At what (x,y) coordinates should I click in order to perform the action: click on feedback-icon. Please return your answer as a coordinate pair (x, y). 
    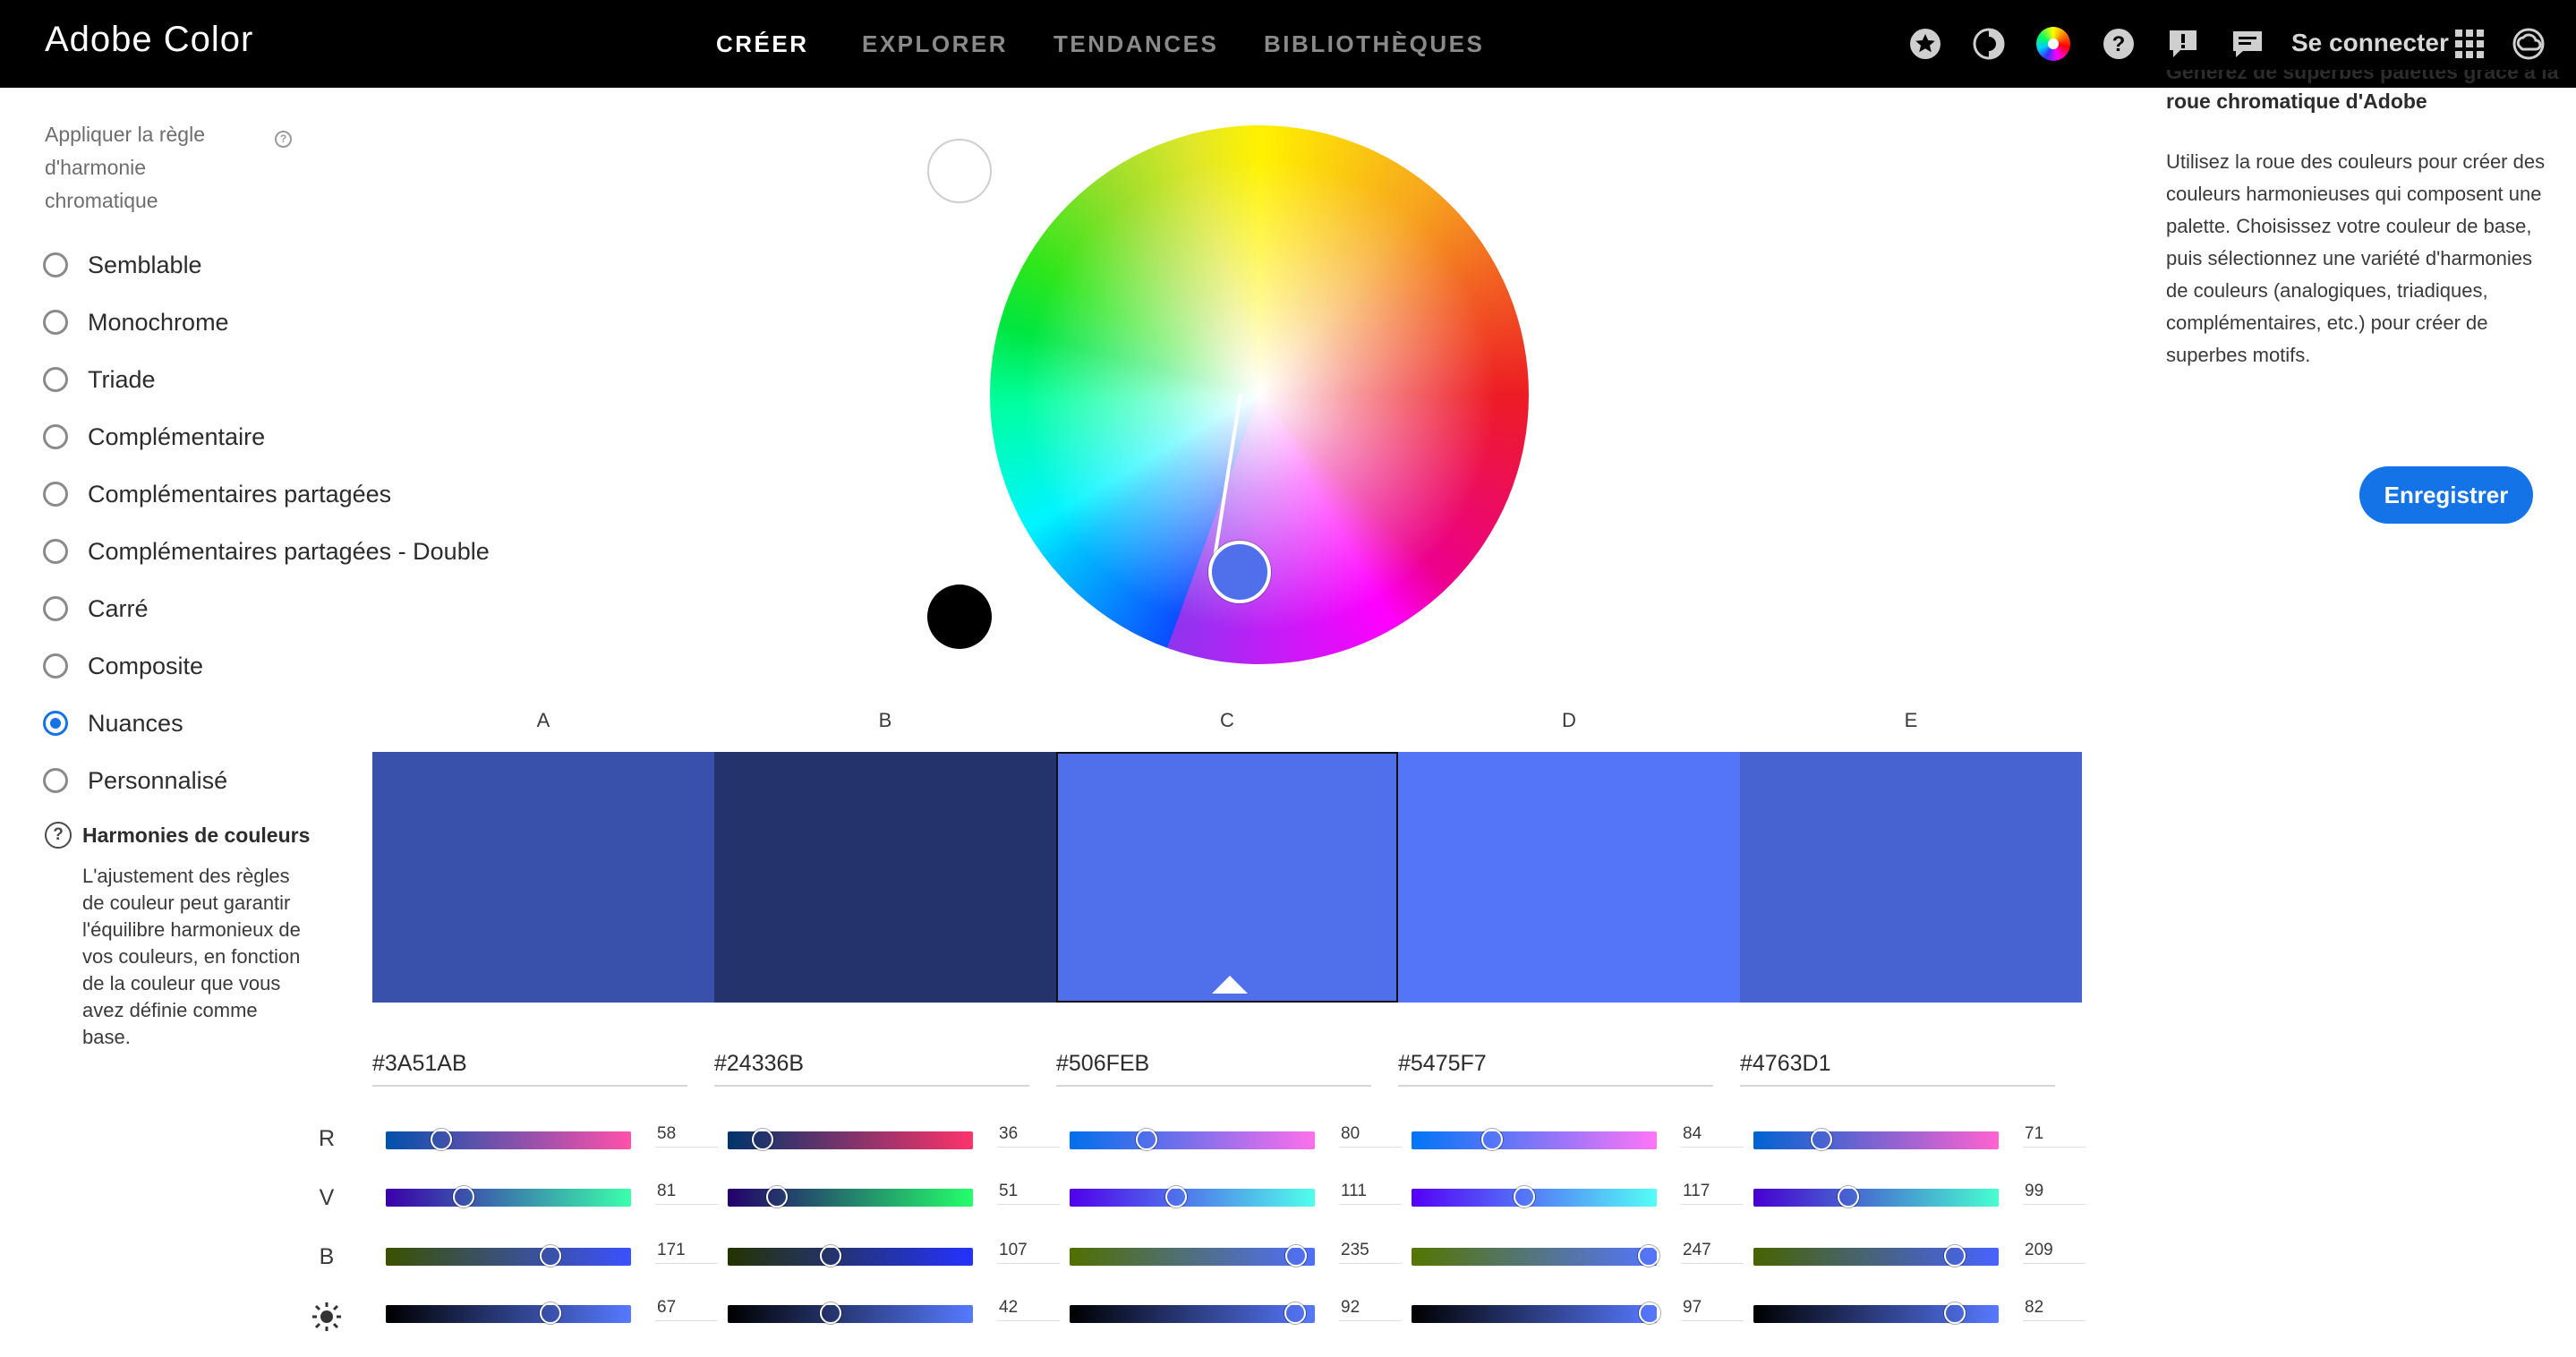
    Looking at the image, I should click on (2183, 44).